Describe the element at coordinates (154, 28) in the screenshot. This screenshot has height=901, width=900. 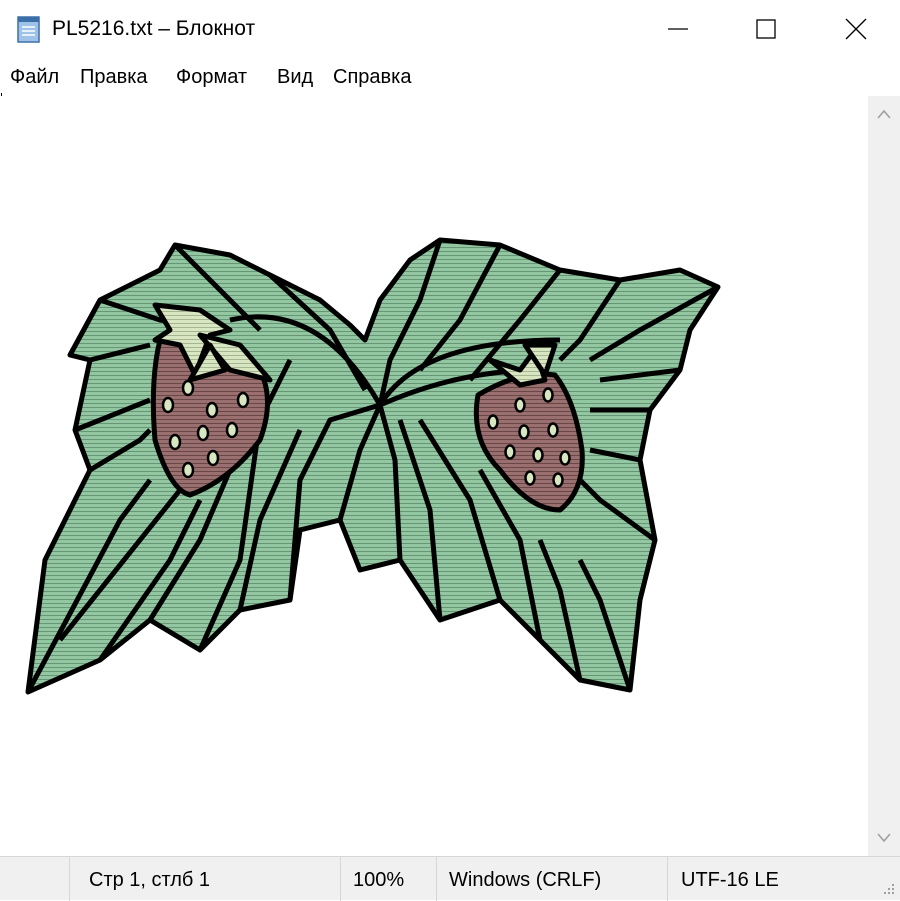
I see `window-title: PL5216.txt – Блокнот` at that location.